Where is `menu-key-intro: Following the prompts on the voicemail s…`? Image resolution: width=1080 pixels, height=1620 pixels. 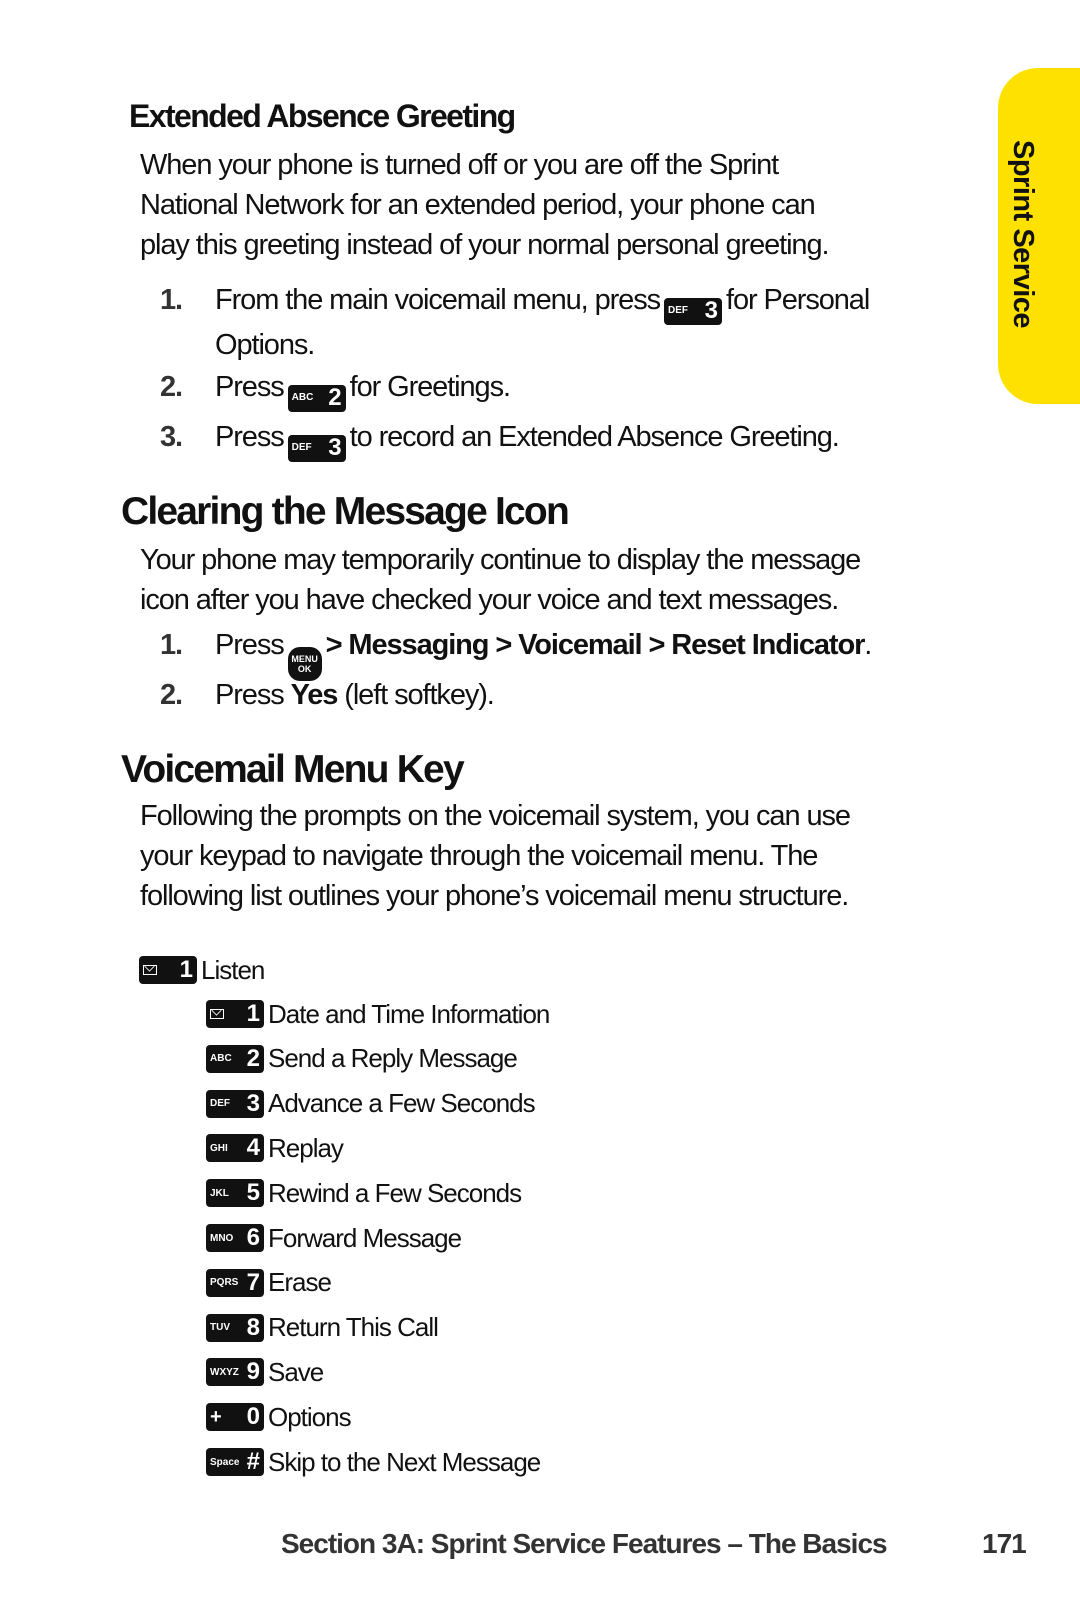
menu-key-intro: Following the prompts on the voicemail s… is located at coordinates (565, 856).